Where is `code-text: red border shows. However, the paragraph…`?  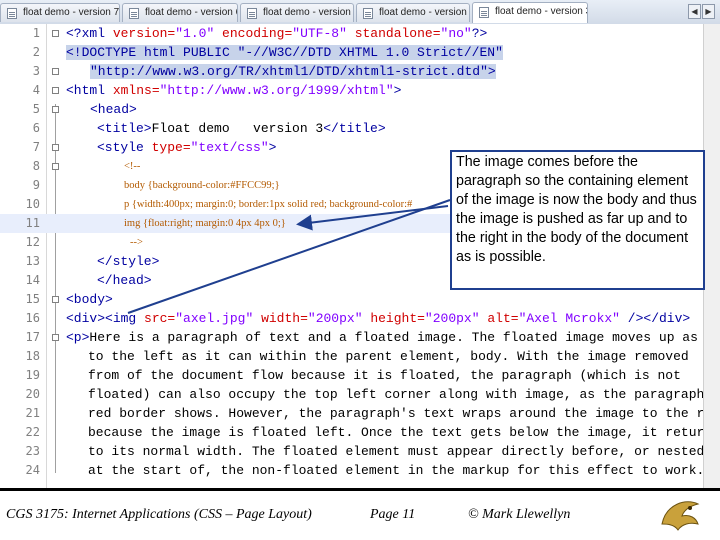 code-text: red border shows. However, the paragraph… is located at coordinates (404, 413).